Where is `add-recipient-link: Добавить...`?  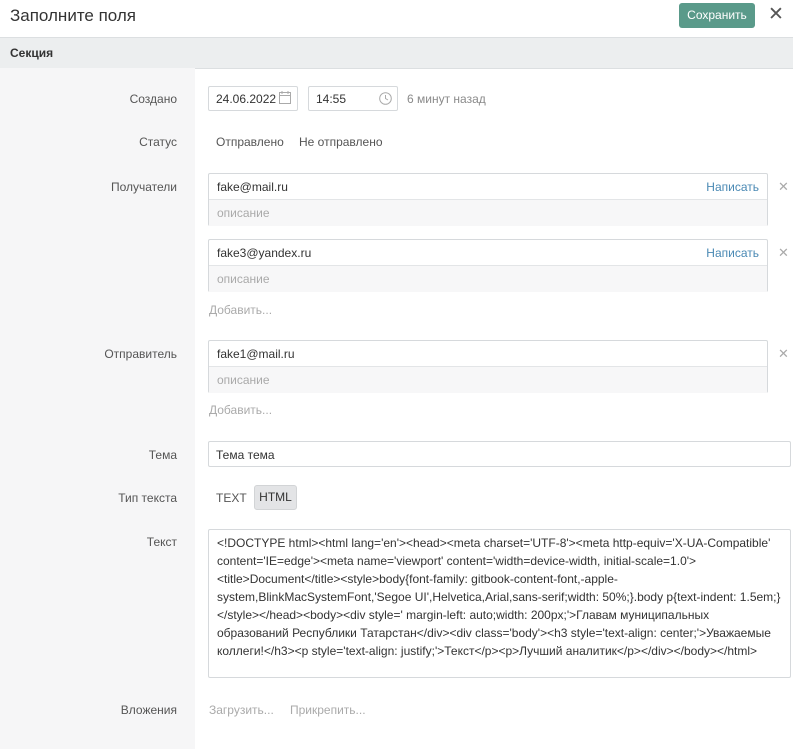
add-recipient-link: Добавить... is located at coordinates (240, 310).